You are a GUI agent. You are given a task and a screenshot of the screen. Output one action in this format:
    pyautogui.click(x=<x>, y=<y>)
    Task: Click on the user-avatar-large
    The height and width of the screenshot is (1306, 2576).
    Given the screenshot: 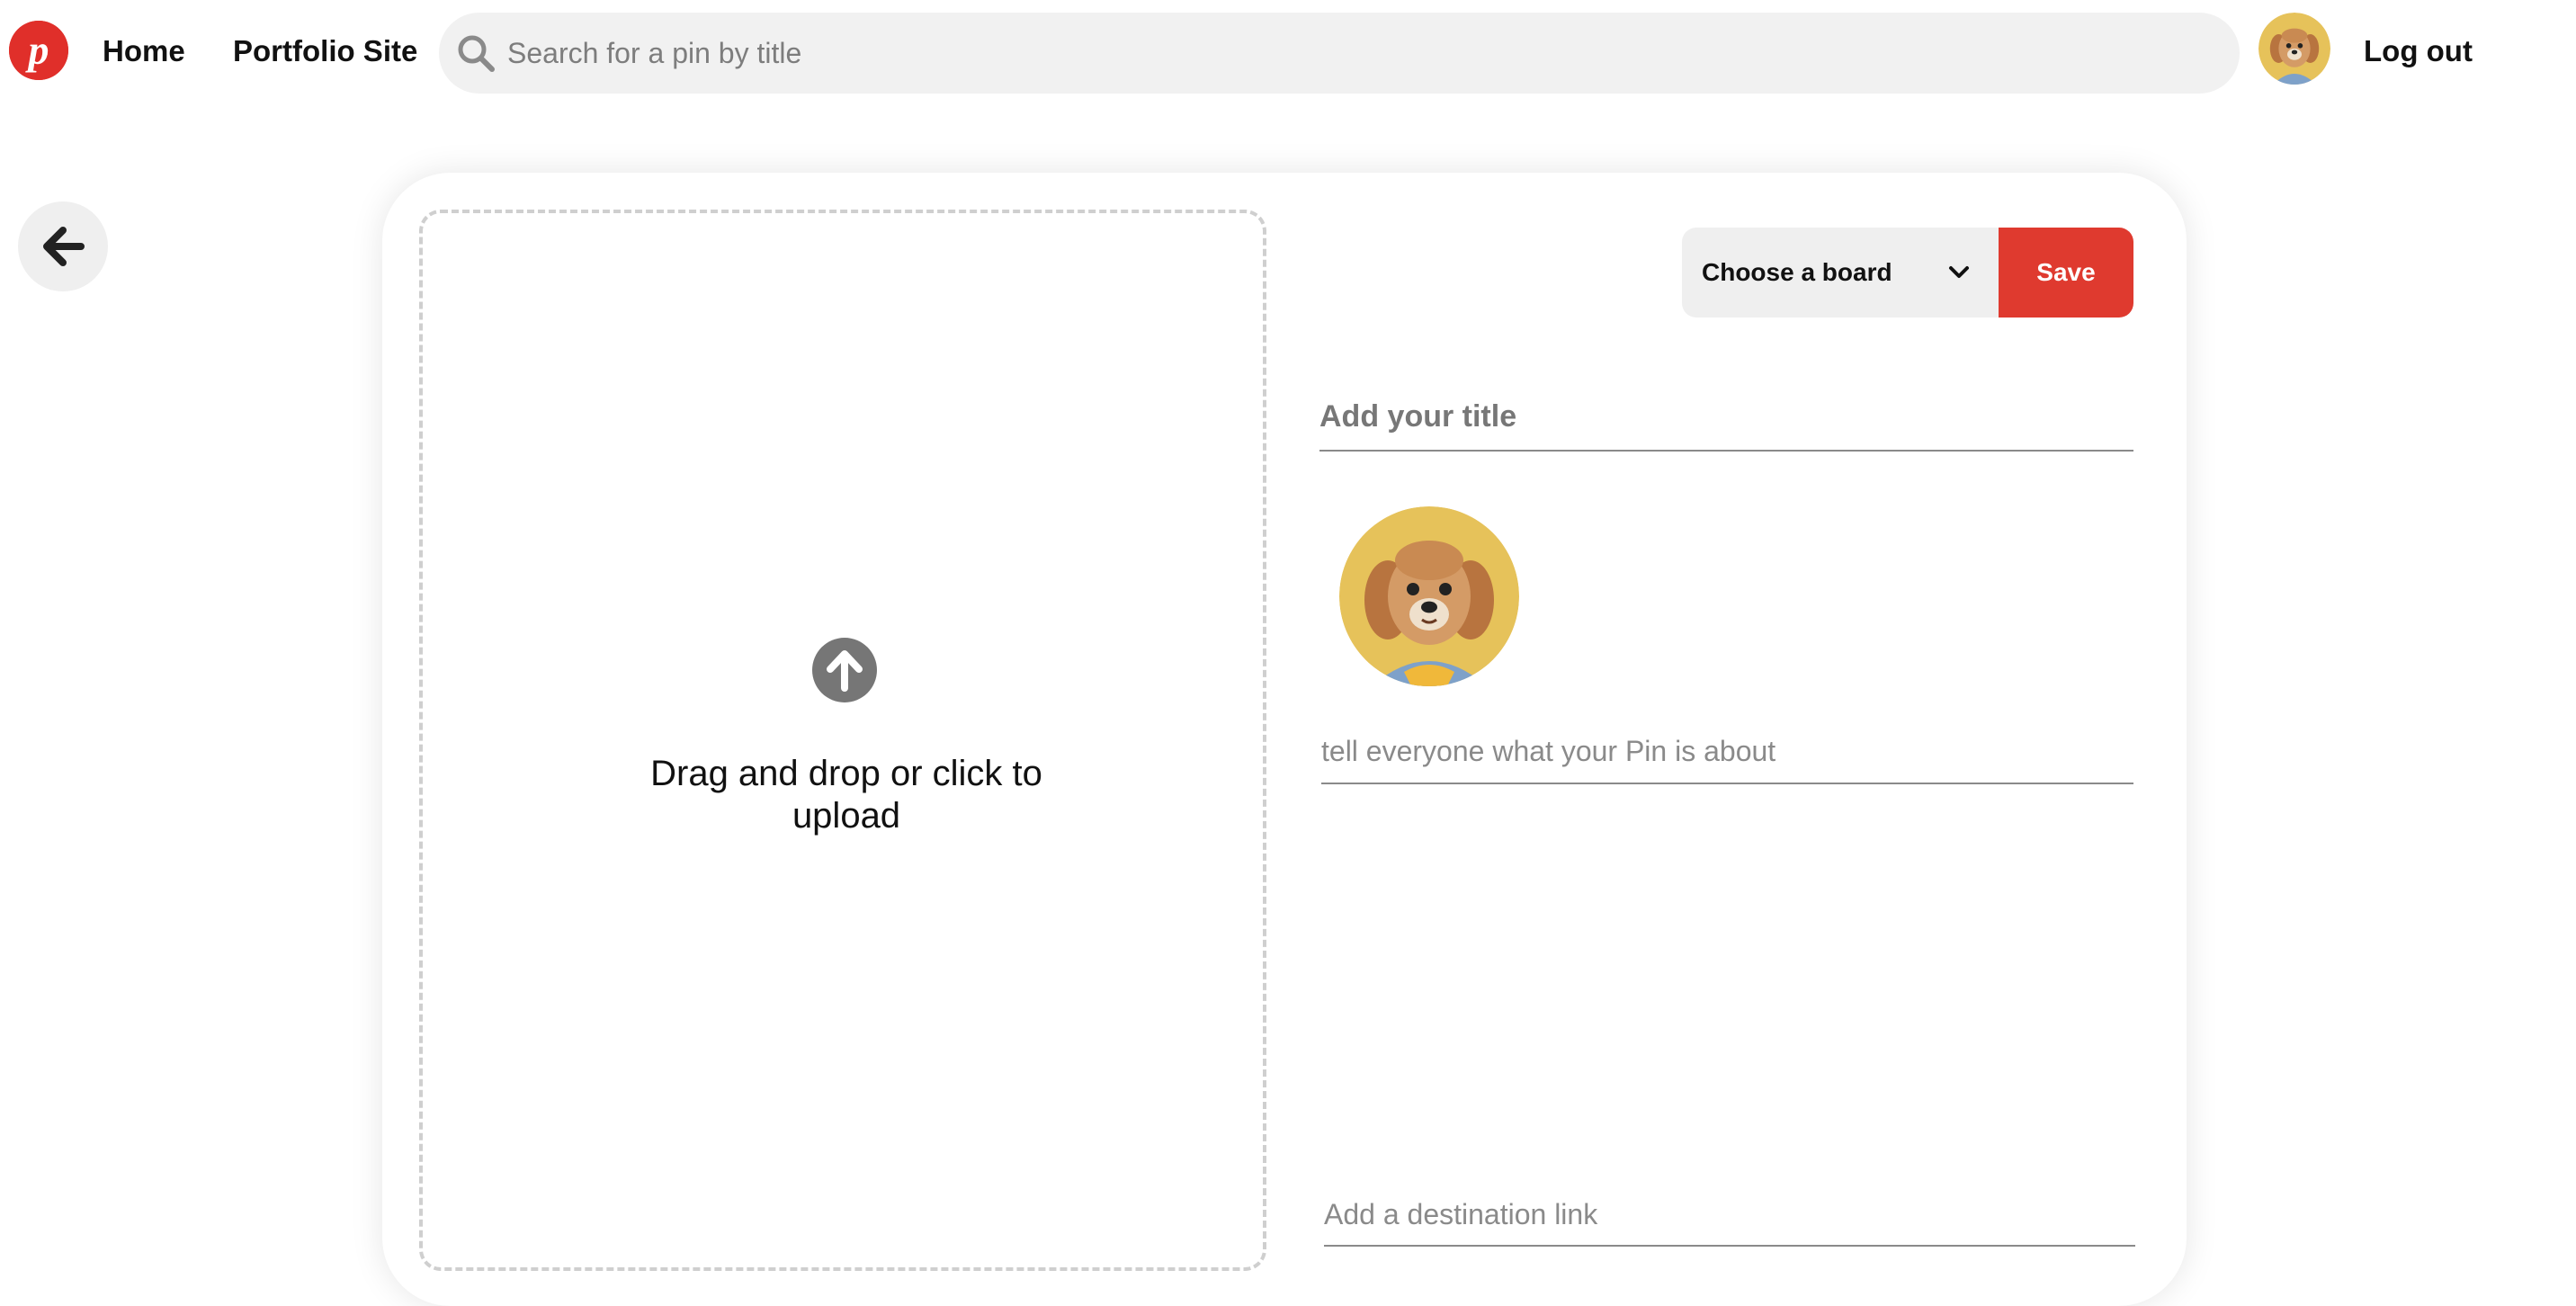 What is the action you would take?
    pyautogui.click(x=1429, y=596)
    